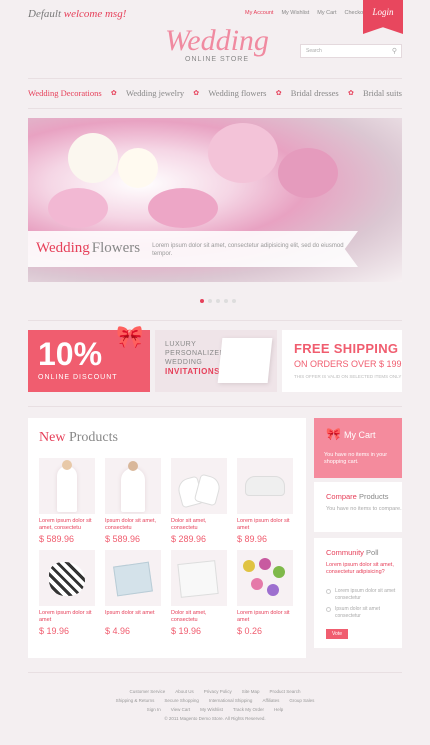 Image resolution: width=430 pixels, height=745 pixels. Describe the element at coordinates (285, 691) in the screenshot. I see `footer-link: Product Search` at that location.